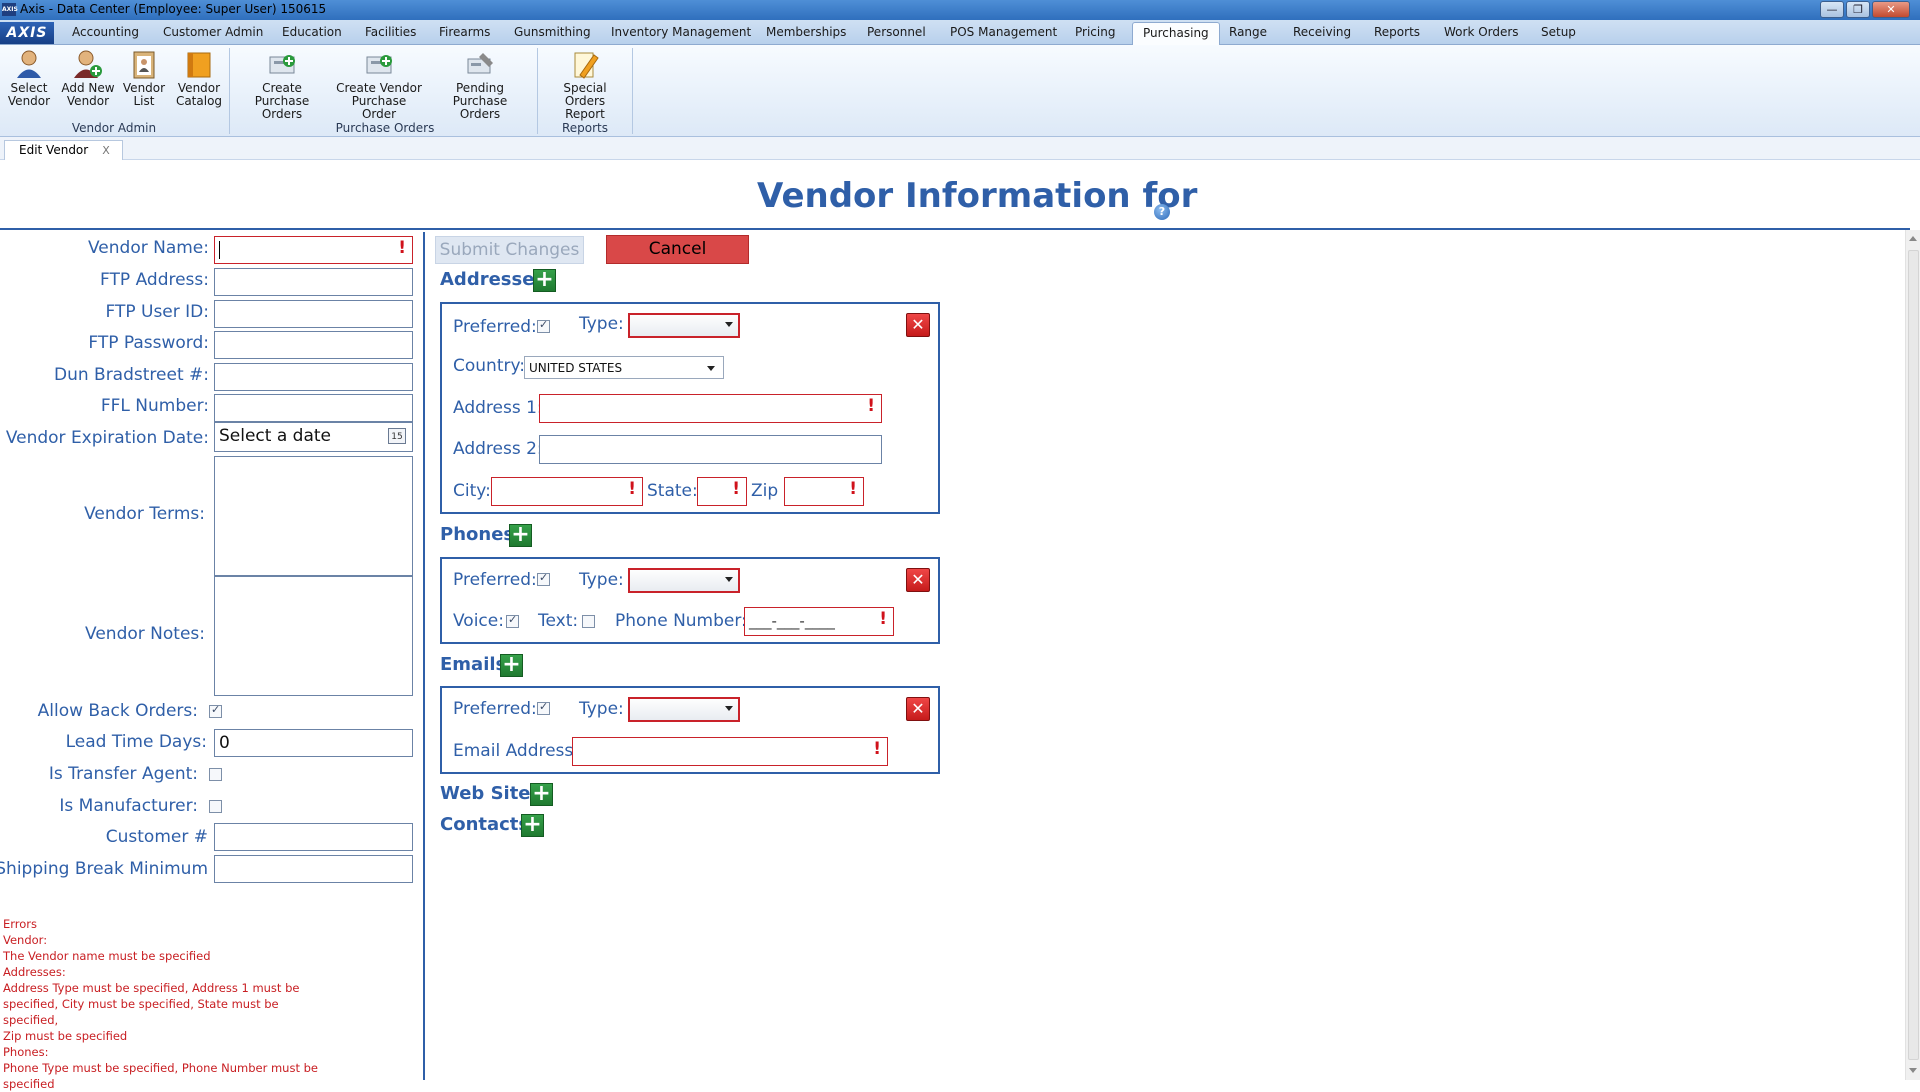 The height and width of the screenshot is (1092, 1920). I want to click on delete-address-button: ✕, so click(918, 325).